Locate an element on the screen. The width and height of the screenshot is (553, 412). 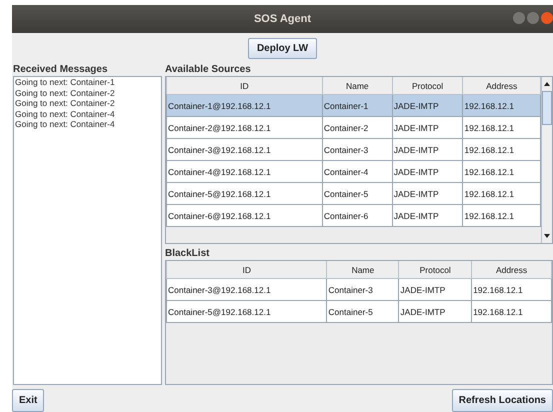
scroll-thumb is located at coordinates (547, 108).